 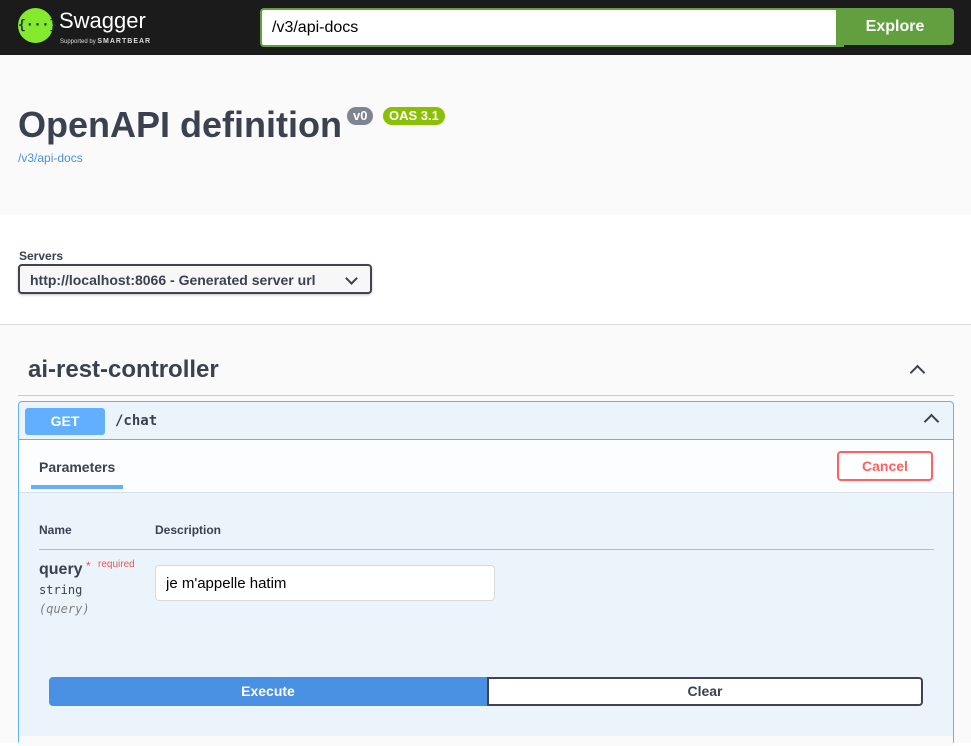 I want to click on swagger-icon: {···}, so click(x=37, y=25).